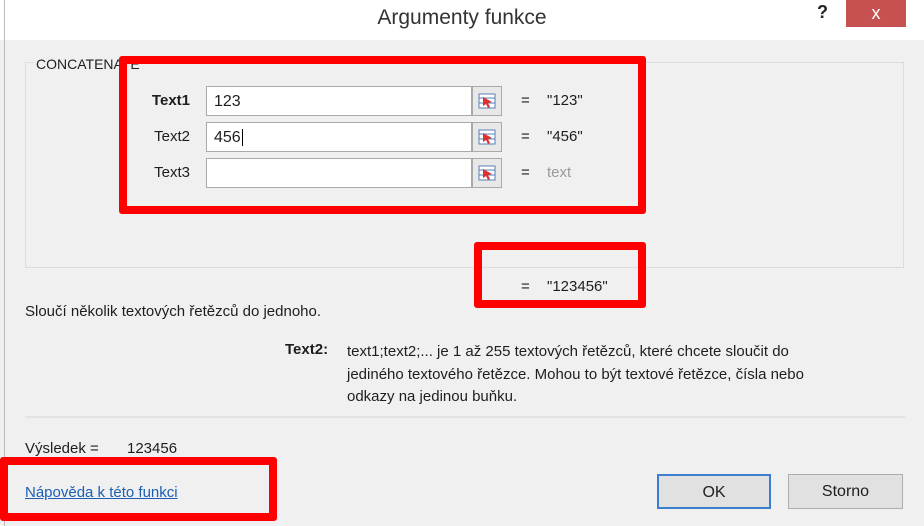 This screenshot has height=526, width=924. What do you see at coordinates (714, 491) in the screenshot?
I see `ok-button: OK` at bounding box center [714, 491].